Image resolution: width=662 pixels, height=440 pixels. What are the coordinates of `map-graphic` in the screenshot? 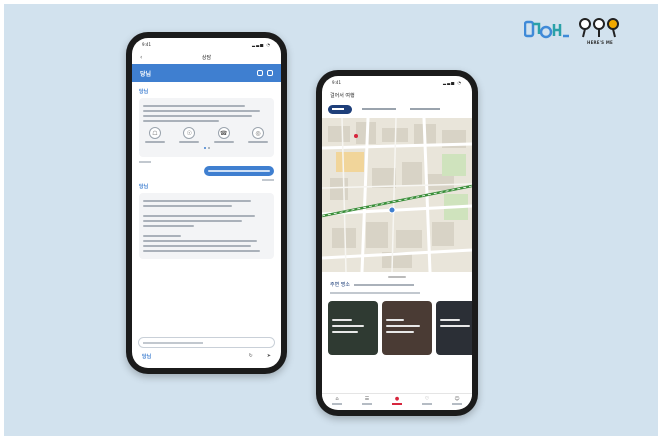 It's located at (397, 195).